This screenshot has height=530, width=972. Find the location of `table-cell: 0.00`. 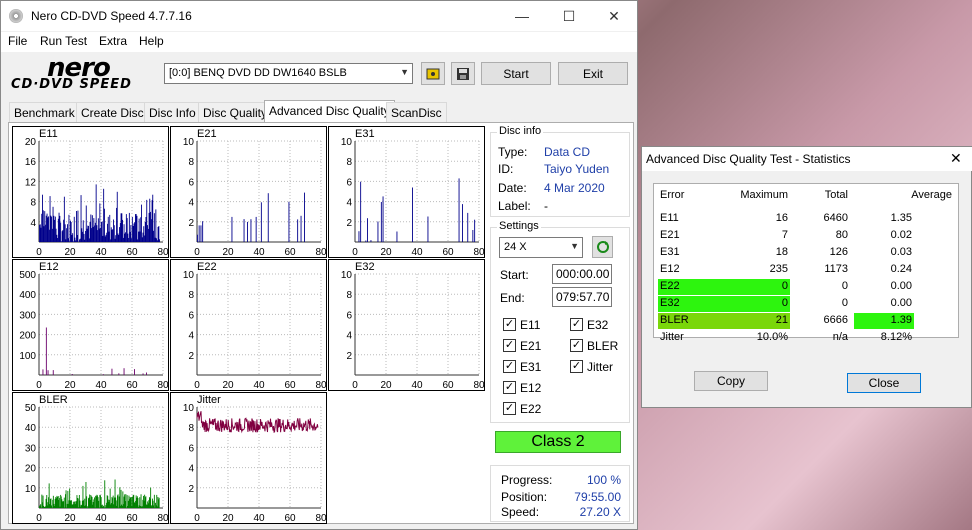

table-cell: 0.00 is located at coordinates (901, 303).